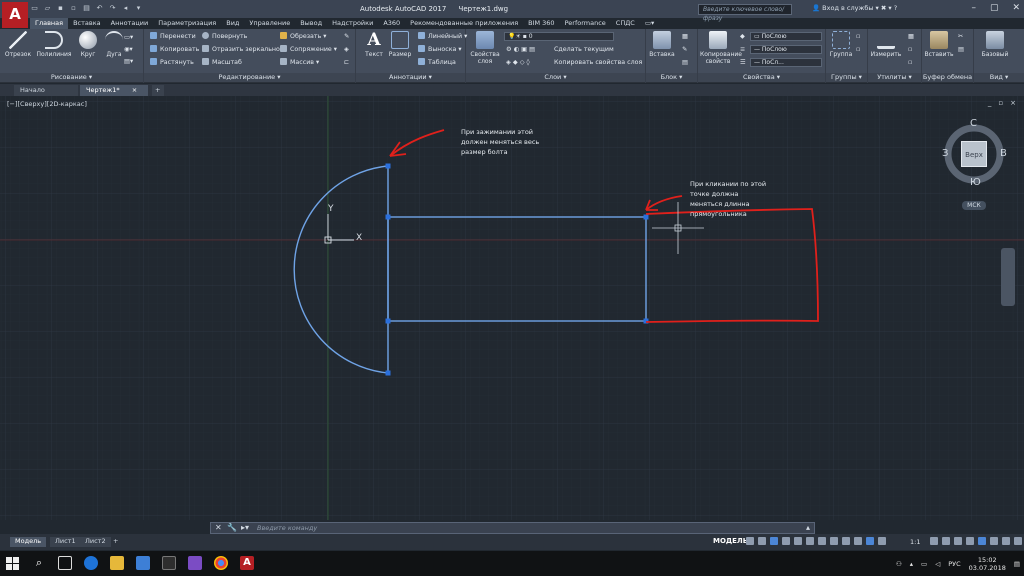 The height and width of the screenshot is (576, 1024). I want to click on select-icon: ▫, so click(910, 49).